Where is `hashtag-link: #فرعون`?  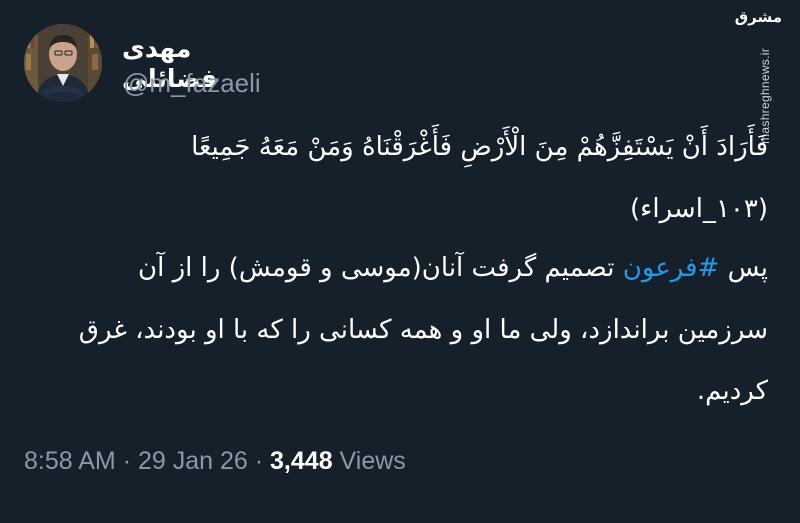
hashtag-link: #فرعون is located at coordinates (671, 268).